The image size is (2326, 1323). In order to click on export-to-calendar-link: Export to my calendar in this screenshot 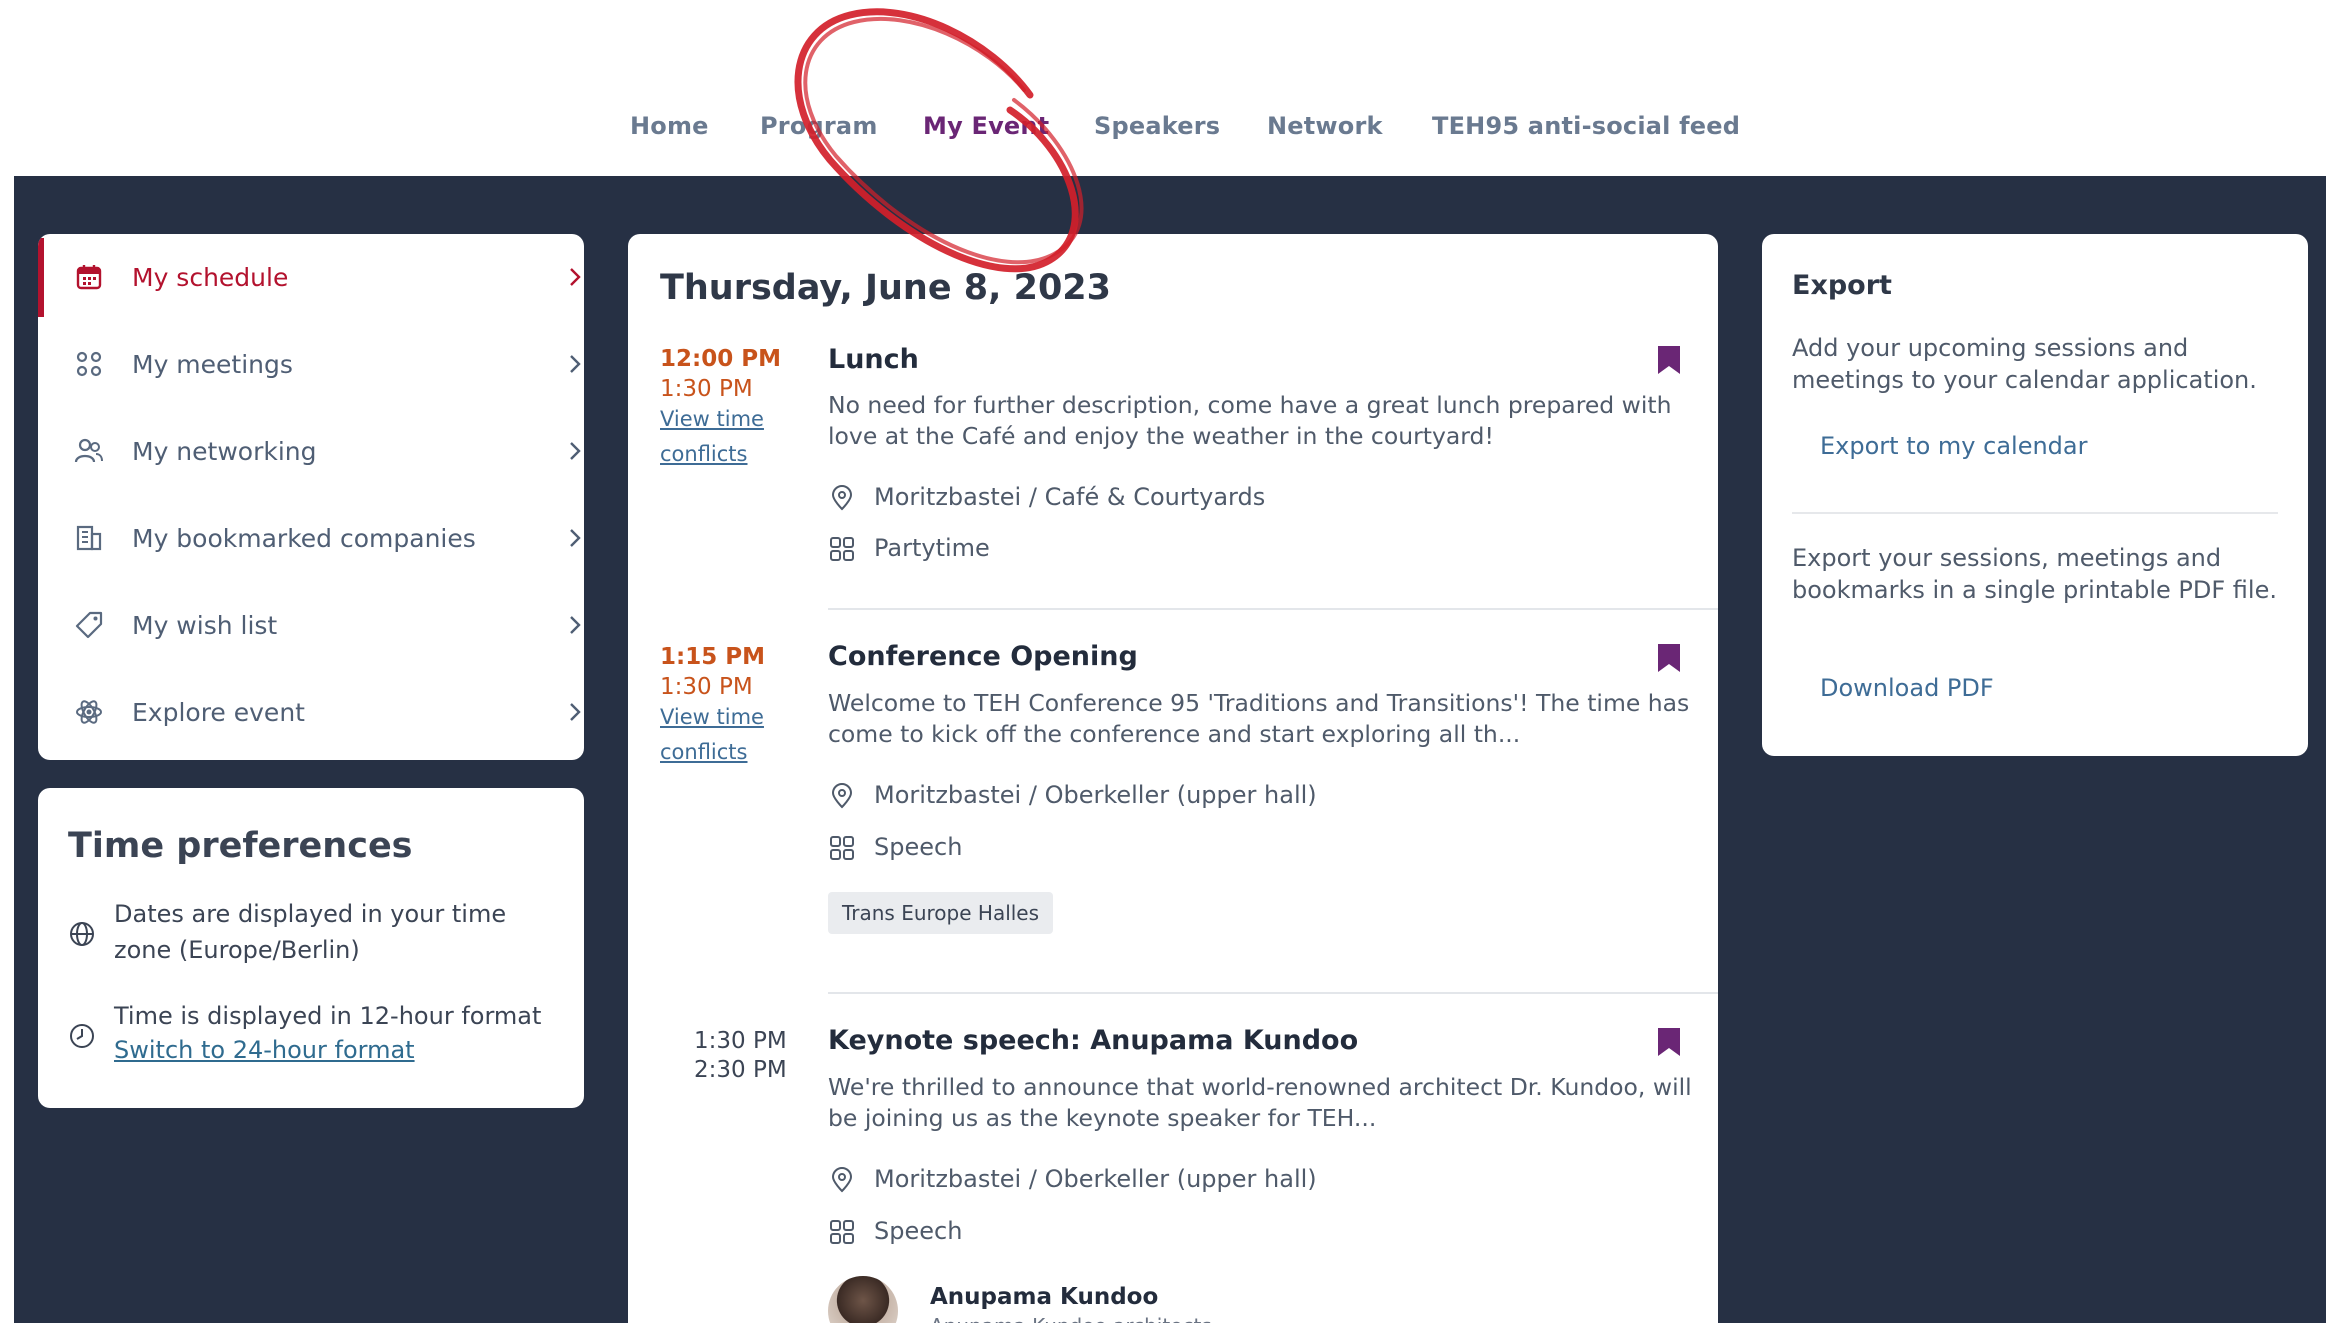, I will do `click(1953, 446)`.